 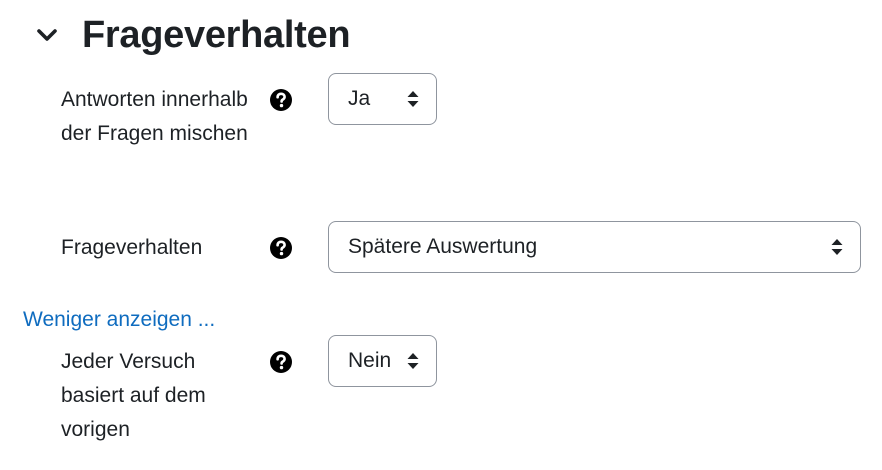 What do you see at coordinates (359, 98) in the screenshot?
I see `select-value: Ja` at bounding box center [359, 98].